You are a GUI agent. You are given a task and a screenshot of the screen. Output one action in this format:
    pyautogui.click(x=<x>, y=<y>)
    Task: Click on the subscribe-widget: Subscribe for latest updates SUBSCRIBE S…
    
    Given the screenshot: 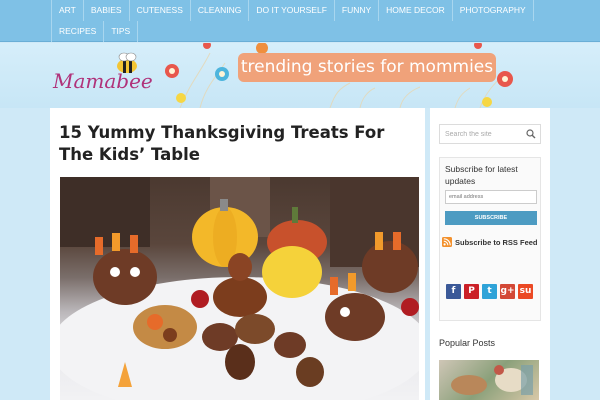 What is the action you would take?
    pyautogui.click(x=490, y=239)
    